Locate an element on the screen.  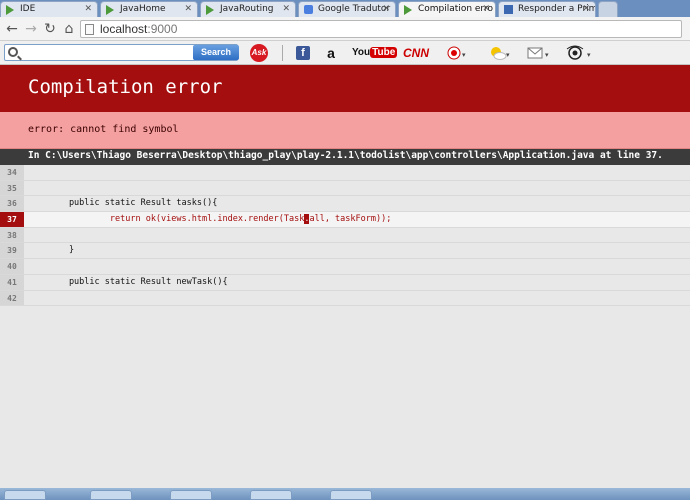
forward-button: → is located at coordinates (31, 29).